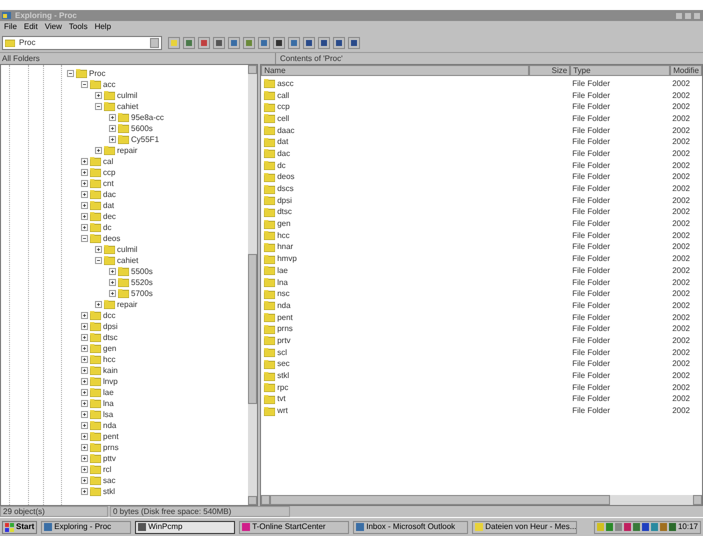 This screenshot has height=536, width=703. I want to click on tree-item: gen, so click(109, 348).